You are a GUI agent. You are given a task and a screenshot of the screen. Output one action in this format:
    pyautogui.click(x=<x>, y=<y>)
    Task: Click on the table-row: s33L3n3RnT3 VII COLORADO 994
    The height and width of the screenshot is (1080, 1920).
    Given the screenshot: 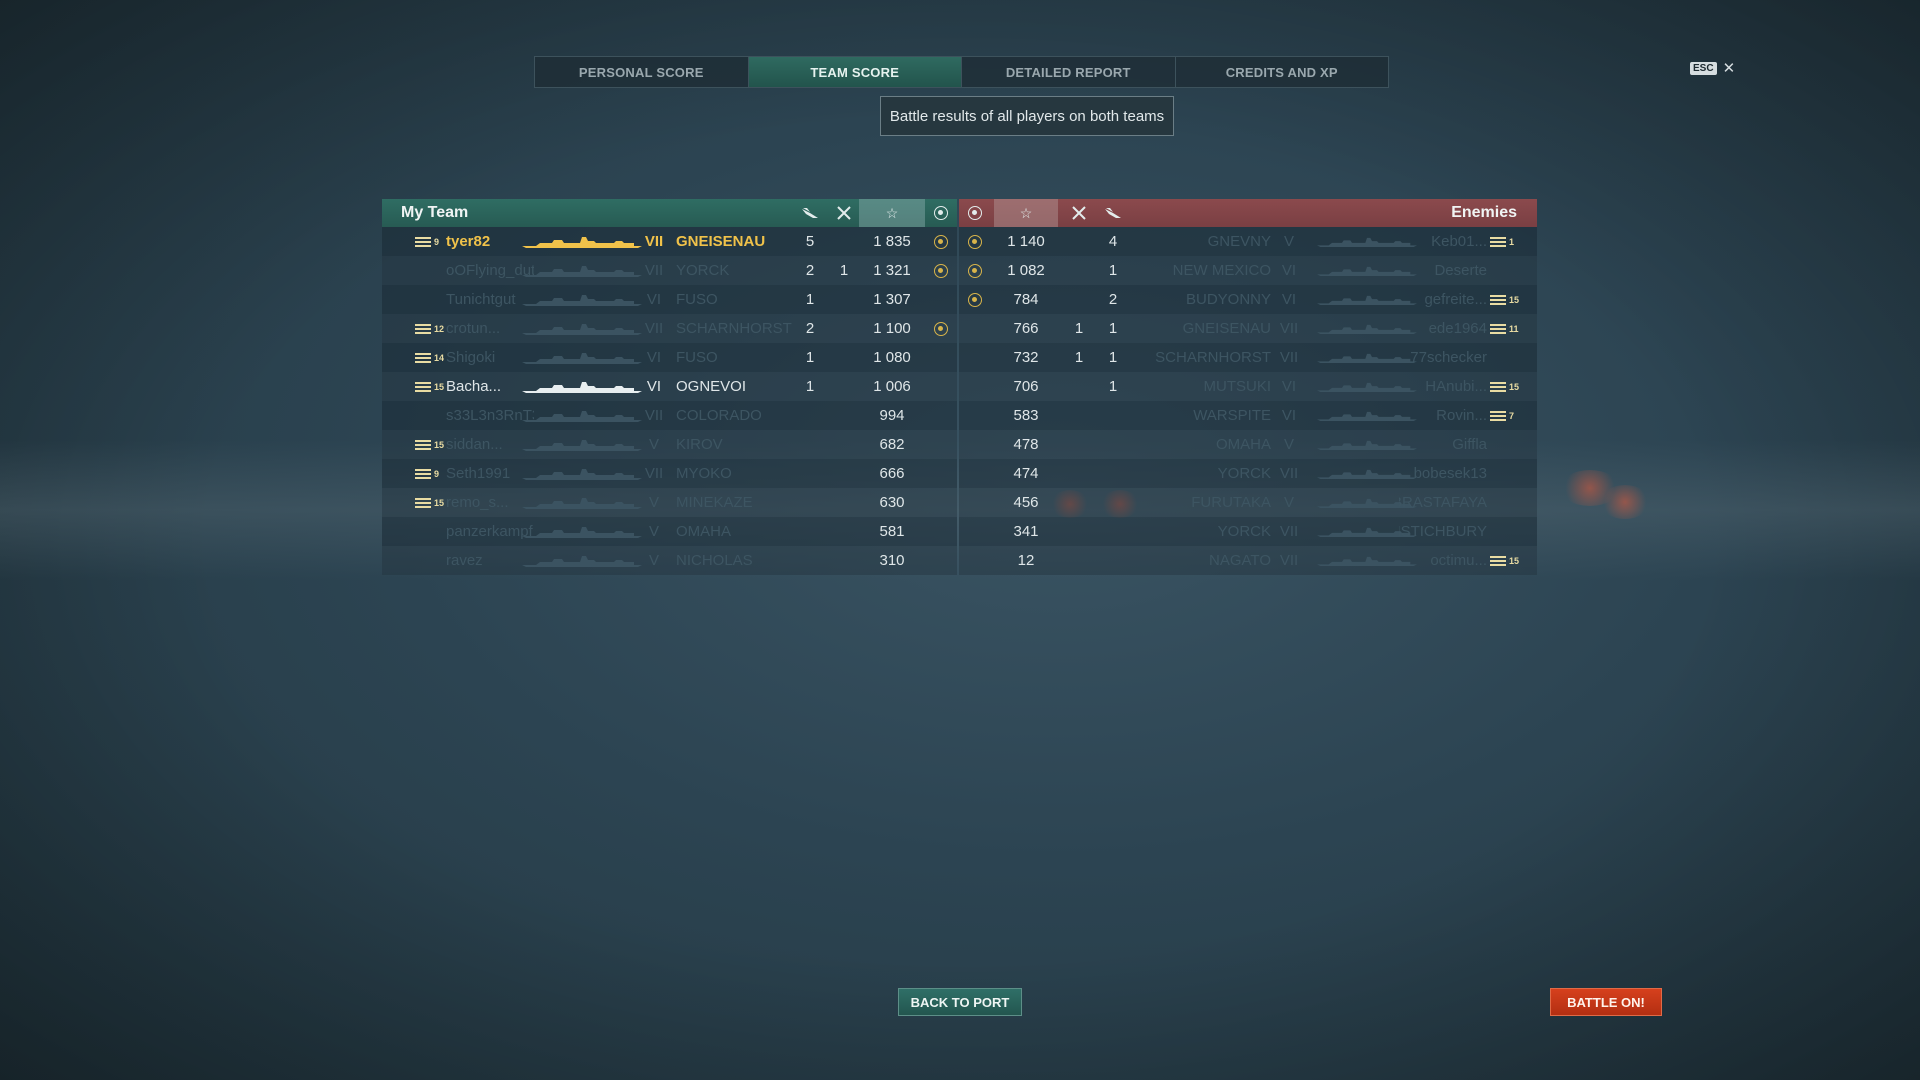 What is the action you would take?
    pyautogui.click(x=669, y=415)
    